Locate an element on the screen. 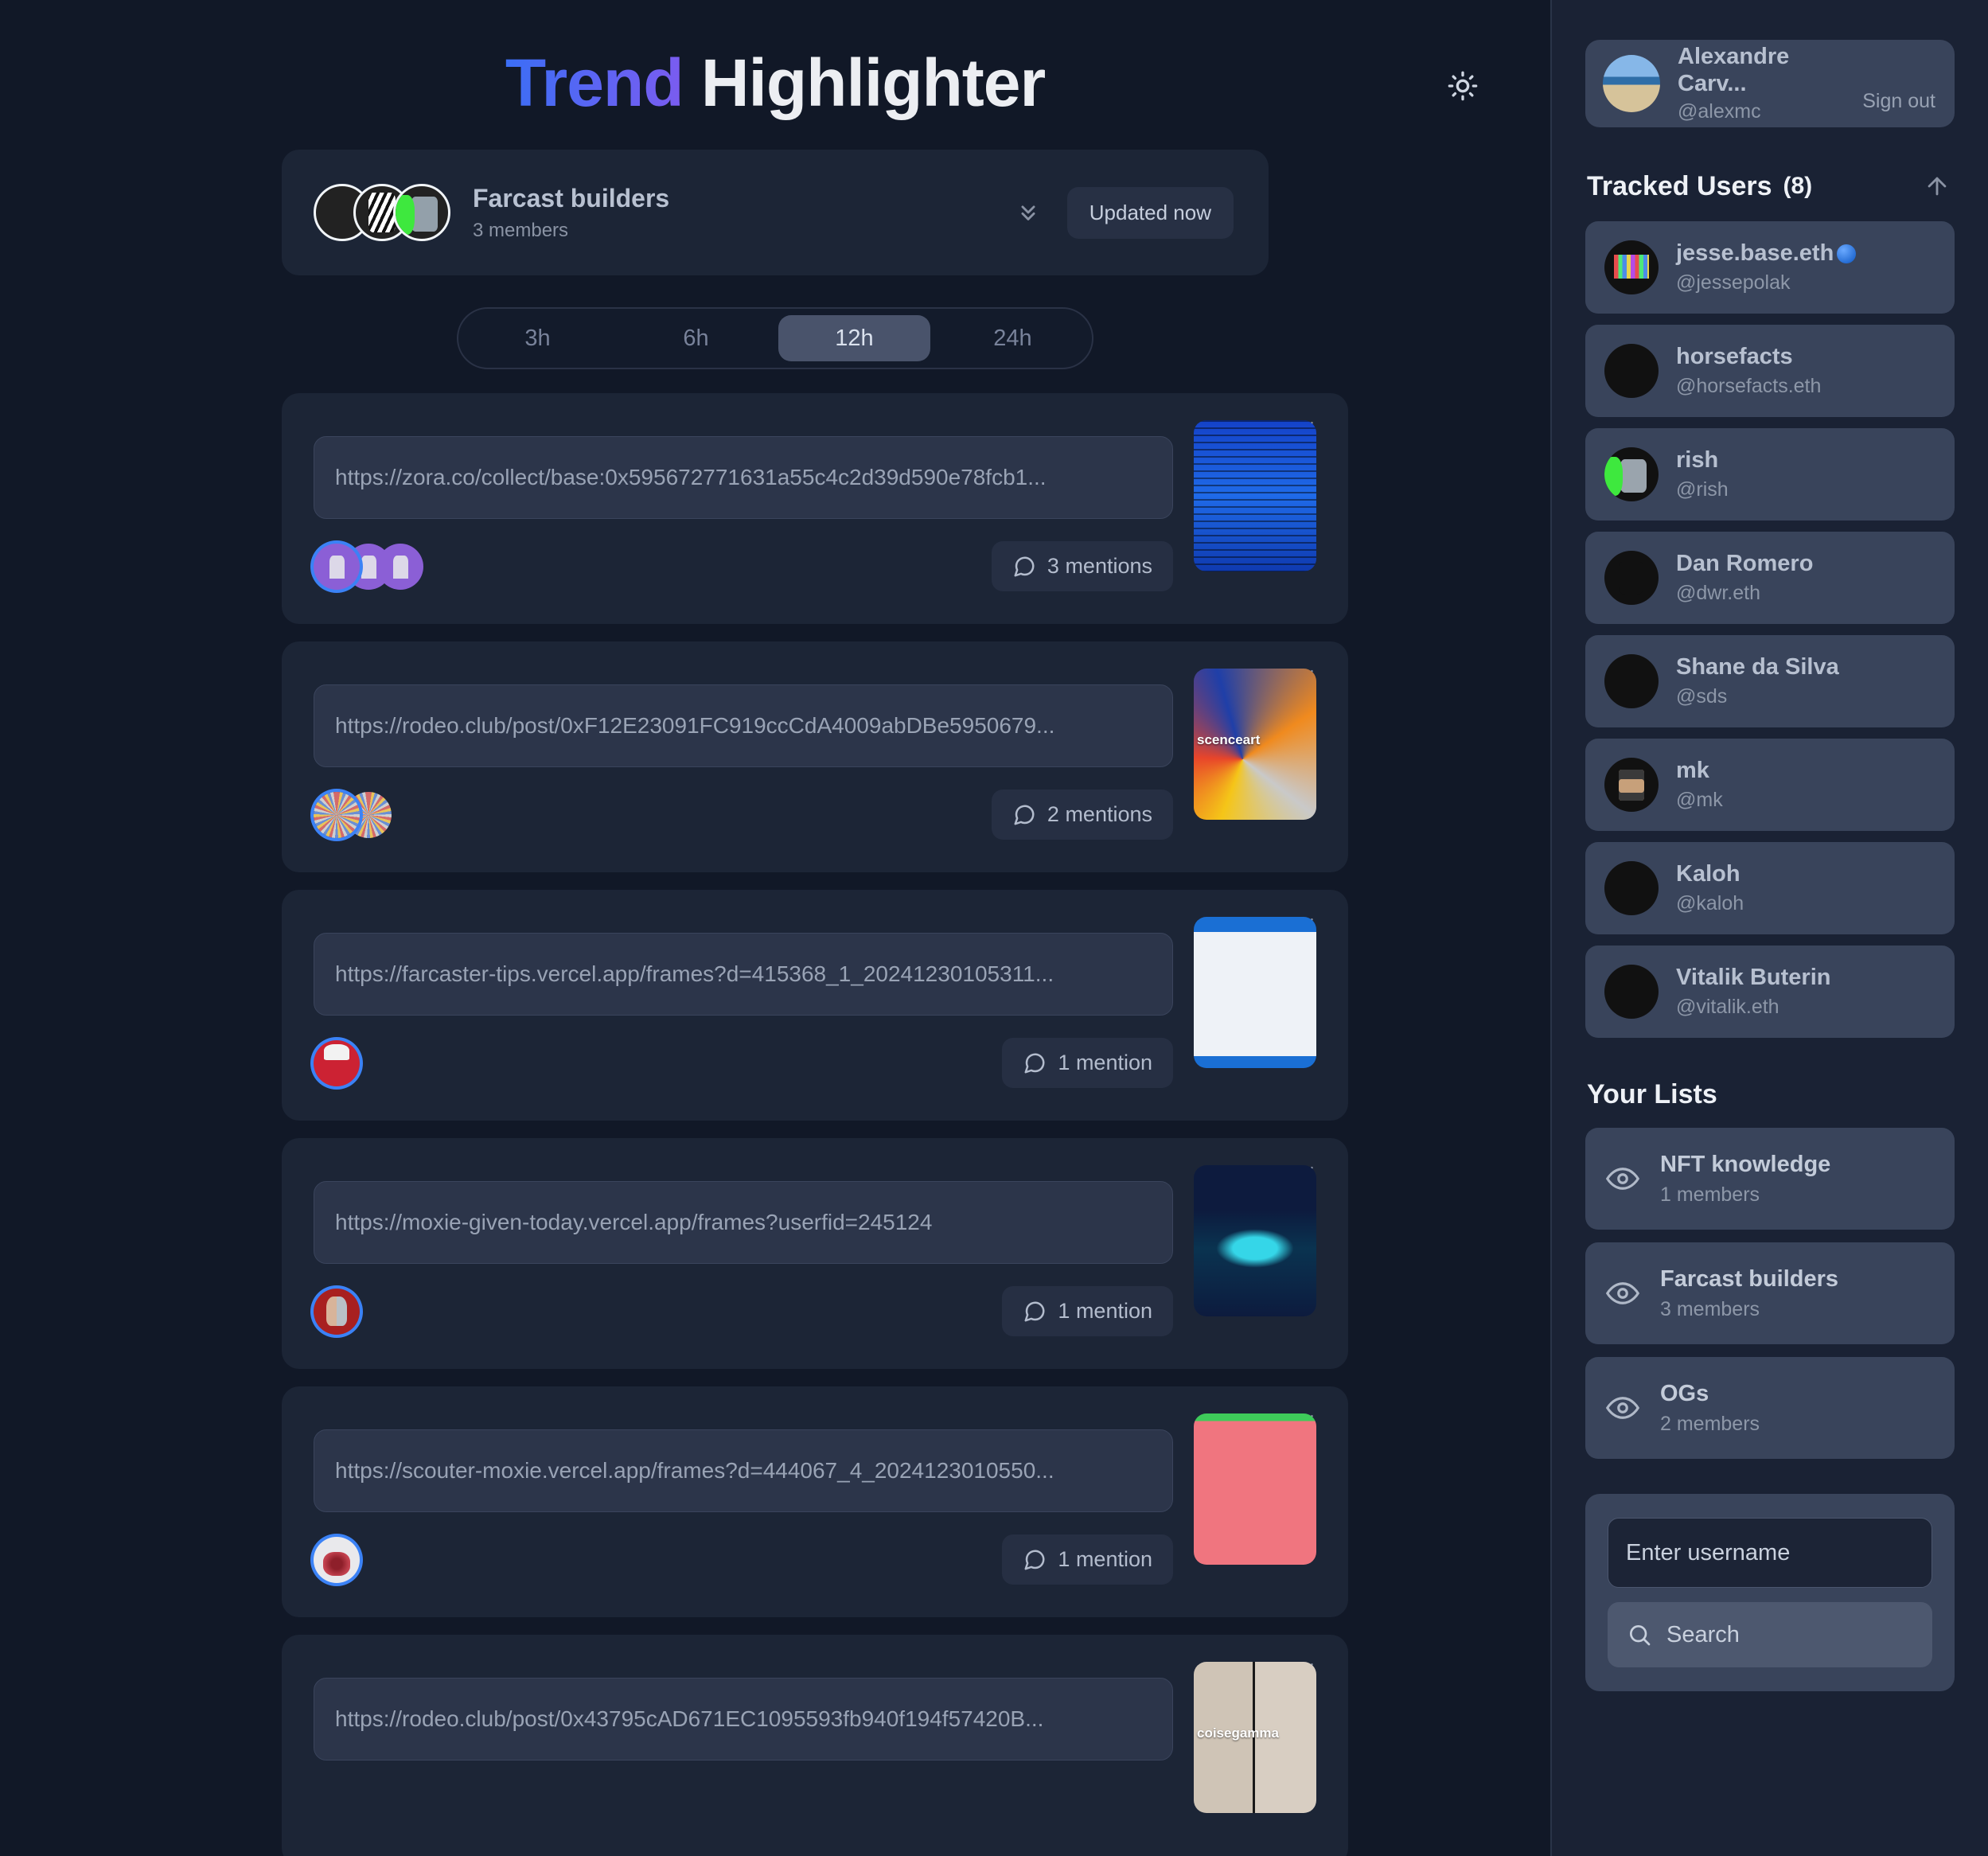 The width and height of the screenshot is (1988, 1856). link-thumbnail: scenceart is located at coordinates (1255, 744).